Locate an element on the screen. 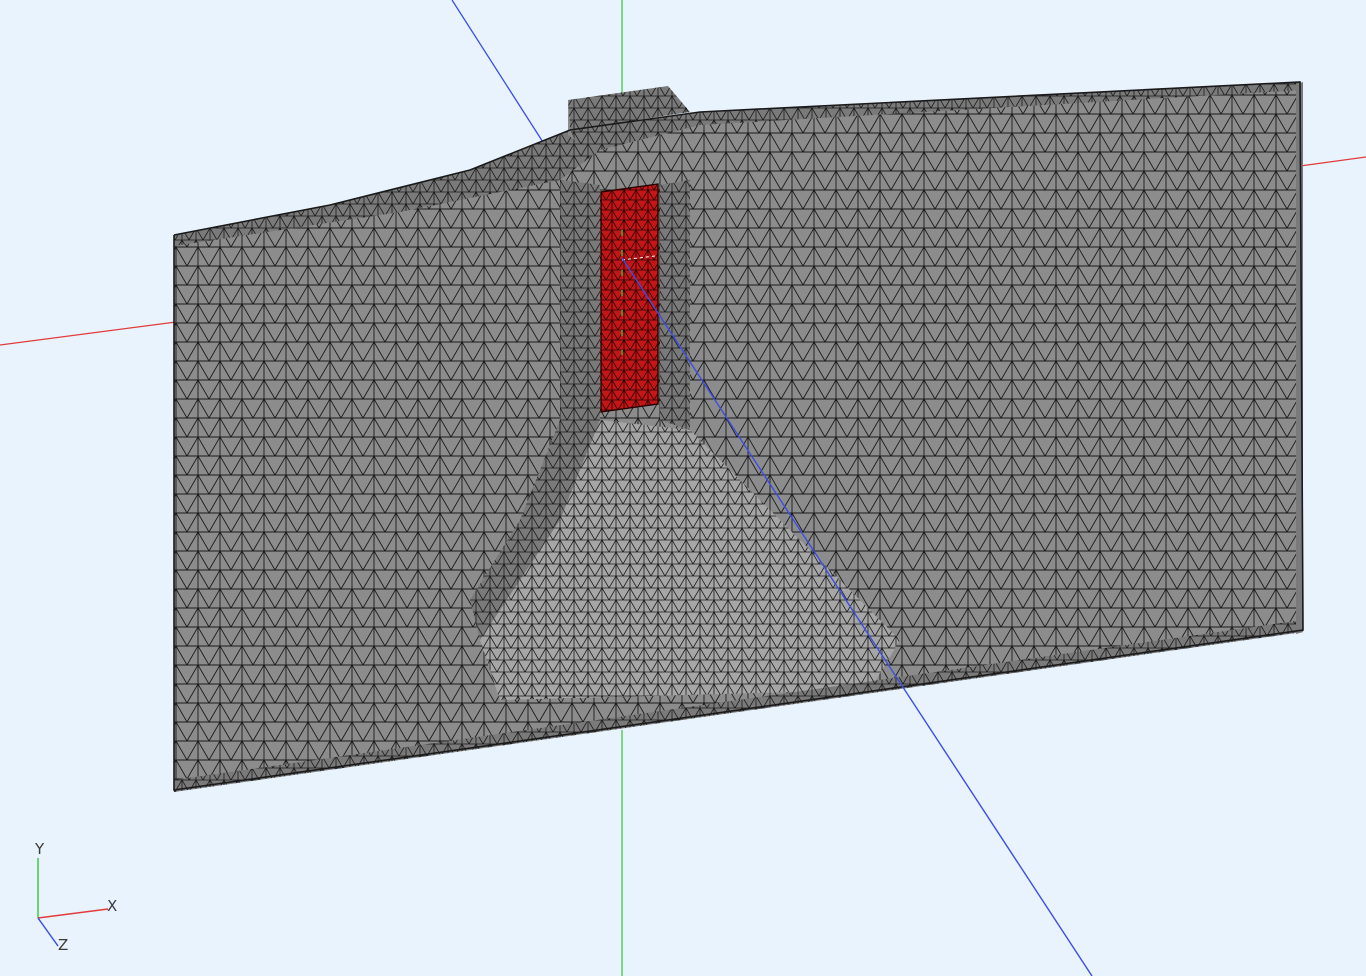 The width and height of the screenshot is (1366, 976). selected-region-grid is located at coordinates (629, 298).